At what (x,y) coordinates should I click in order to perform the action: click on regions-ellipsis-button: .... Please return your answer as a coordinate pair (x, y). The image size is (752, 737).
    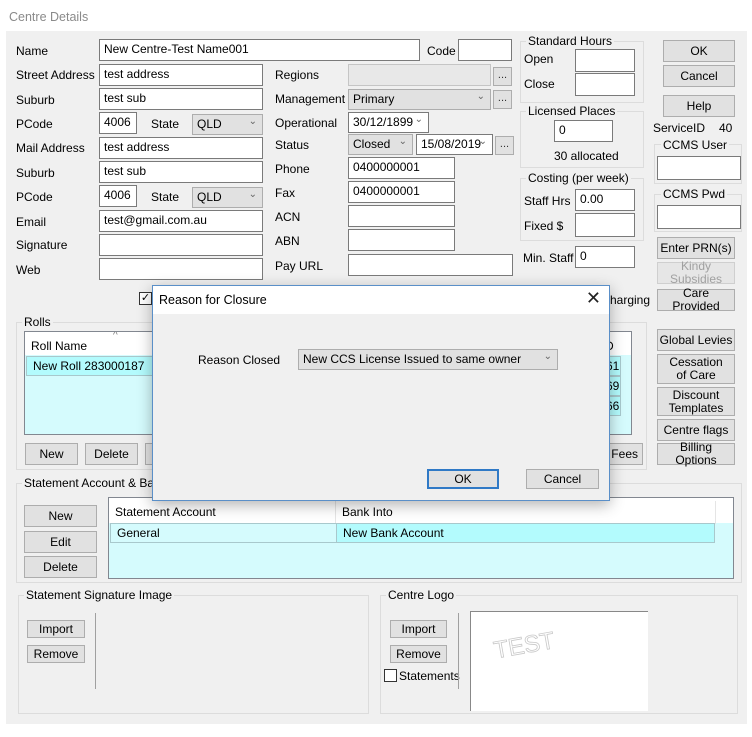
    Looking at the image, I should click on (502, 76).